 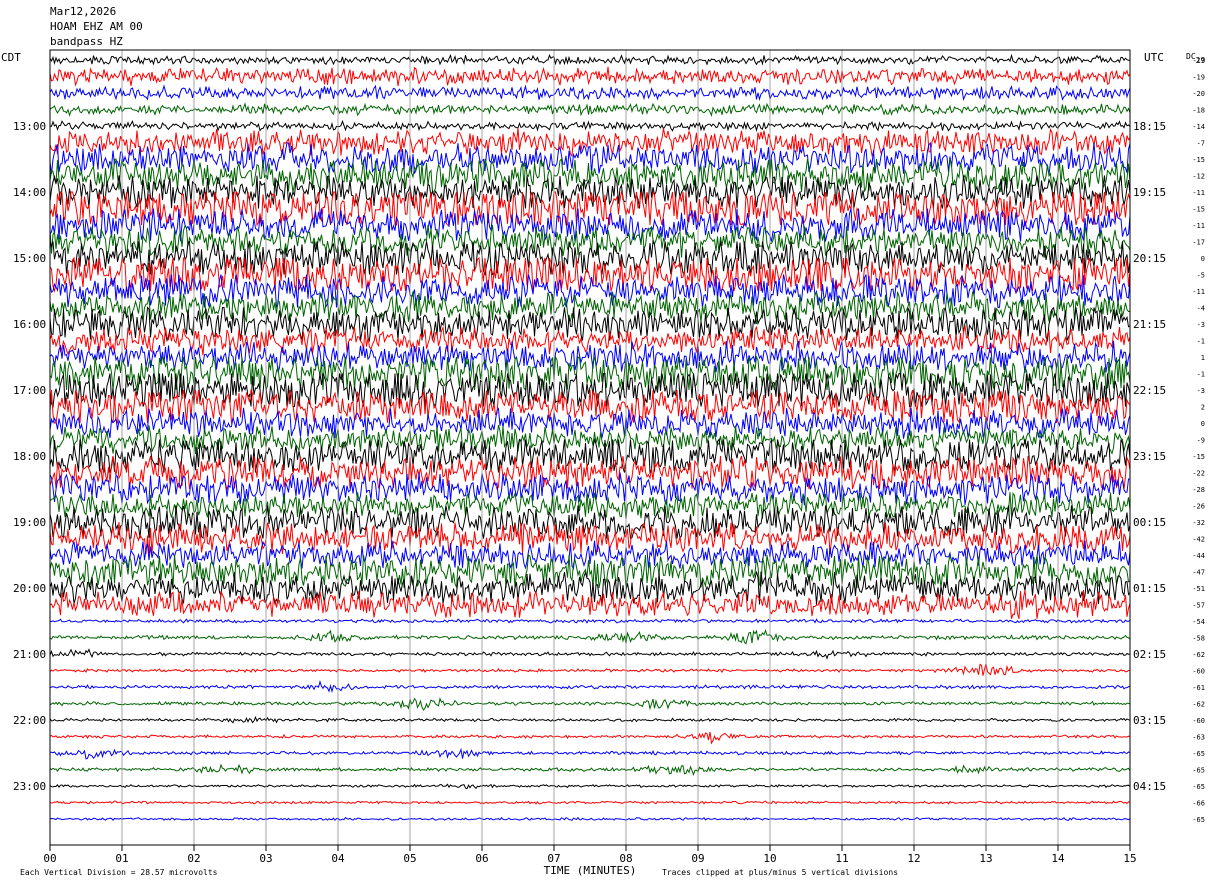 What do you see at coordinates (1198, 606) in the screenshot?
I see `dc-offset-label: -57` at bounding box center [1198, 606].